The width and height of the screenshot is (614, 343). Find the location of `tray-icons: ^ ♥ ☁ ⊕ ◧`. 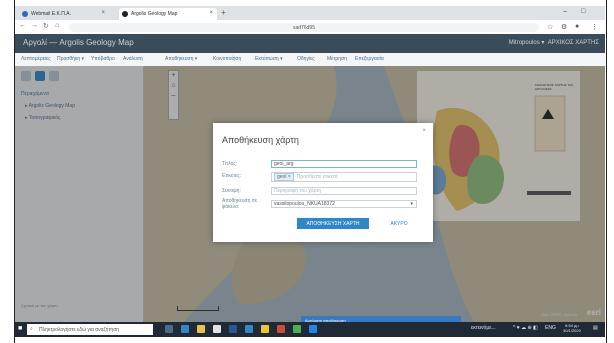

tray-icons: ^ ♥ ☁ ⊕ ◧ is located at coordinates (525, 328).